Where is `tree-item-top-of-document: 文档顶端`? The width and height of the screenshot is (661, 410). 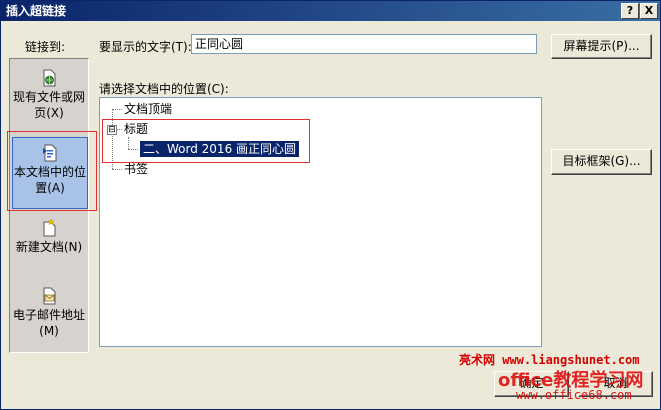
tree-item-top-of-document: 文档顶端 is located at coordinates (148, 109).